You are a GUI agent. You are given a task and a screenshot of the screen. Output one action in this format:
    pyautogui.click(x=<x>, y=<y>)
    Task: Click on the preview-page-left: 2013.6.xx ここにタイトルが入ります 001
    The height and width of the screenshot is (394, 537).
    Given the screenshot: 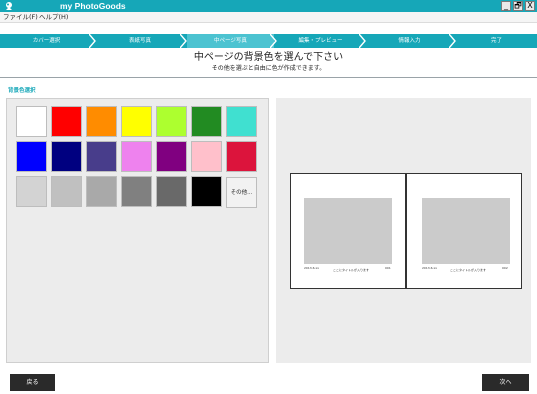 What is the action you would take?
    pyautogui.click(x=348, y=231)
    